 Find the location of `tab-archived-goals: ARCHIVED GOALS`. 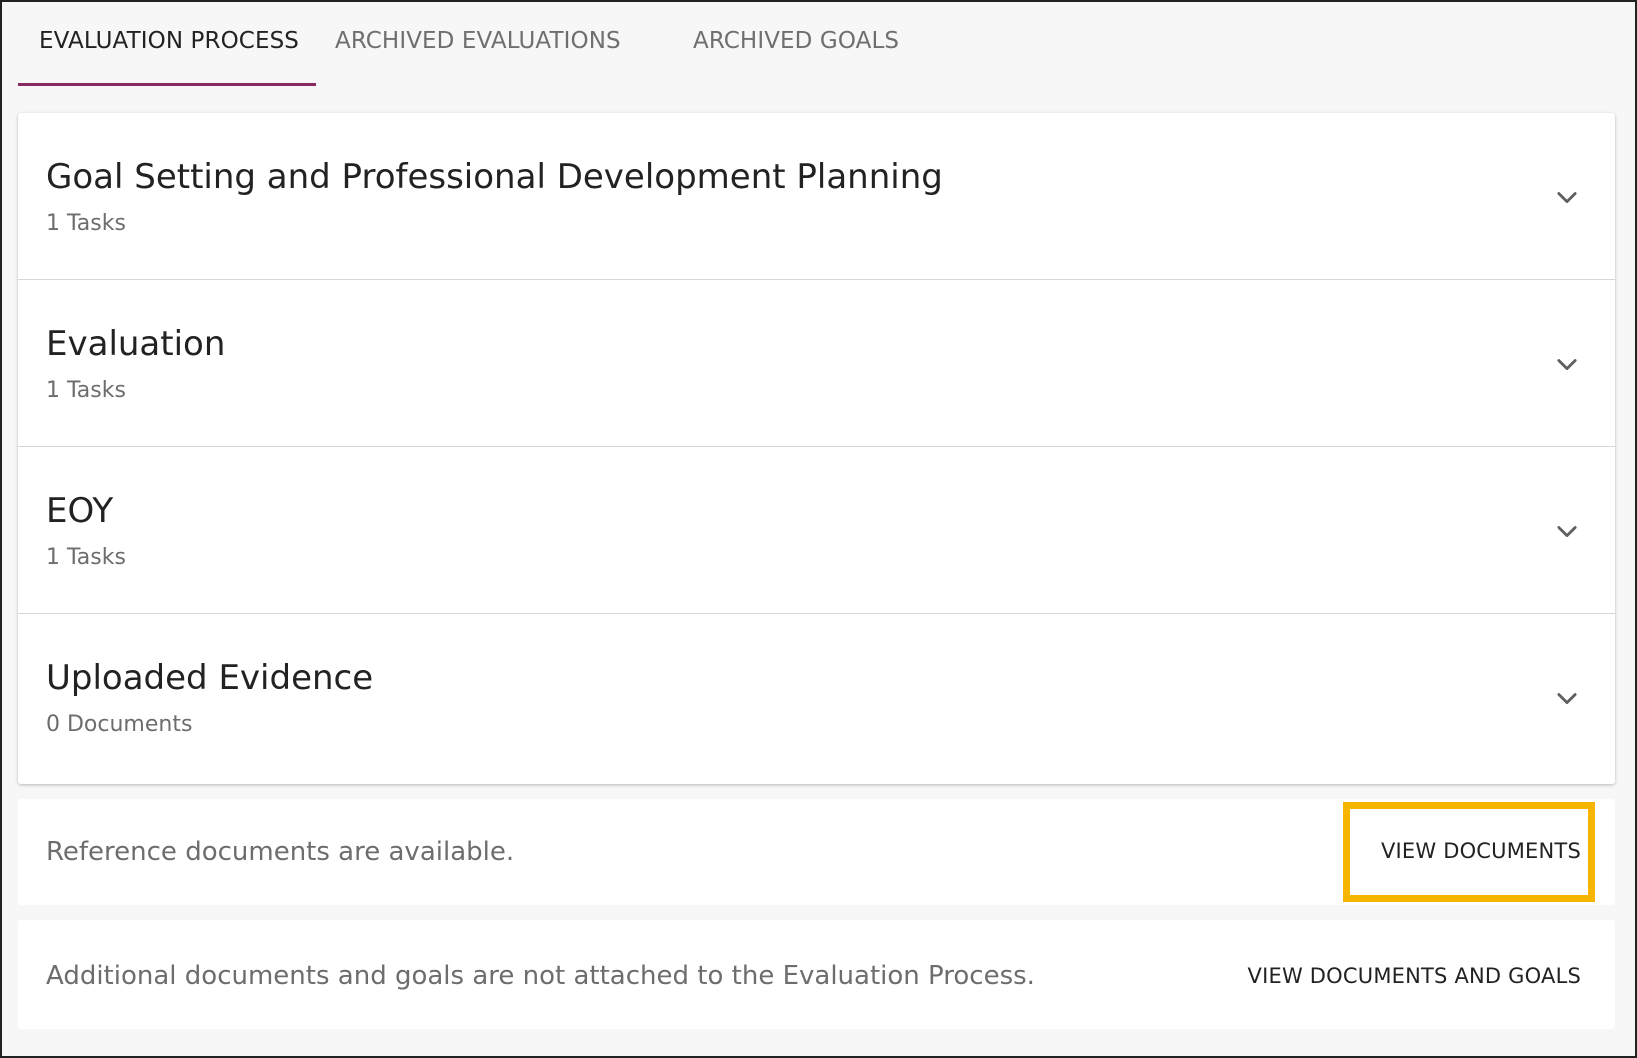

tab-archived-goals: ARCHIVED GOALS is located at coordinates (806, 44).